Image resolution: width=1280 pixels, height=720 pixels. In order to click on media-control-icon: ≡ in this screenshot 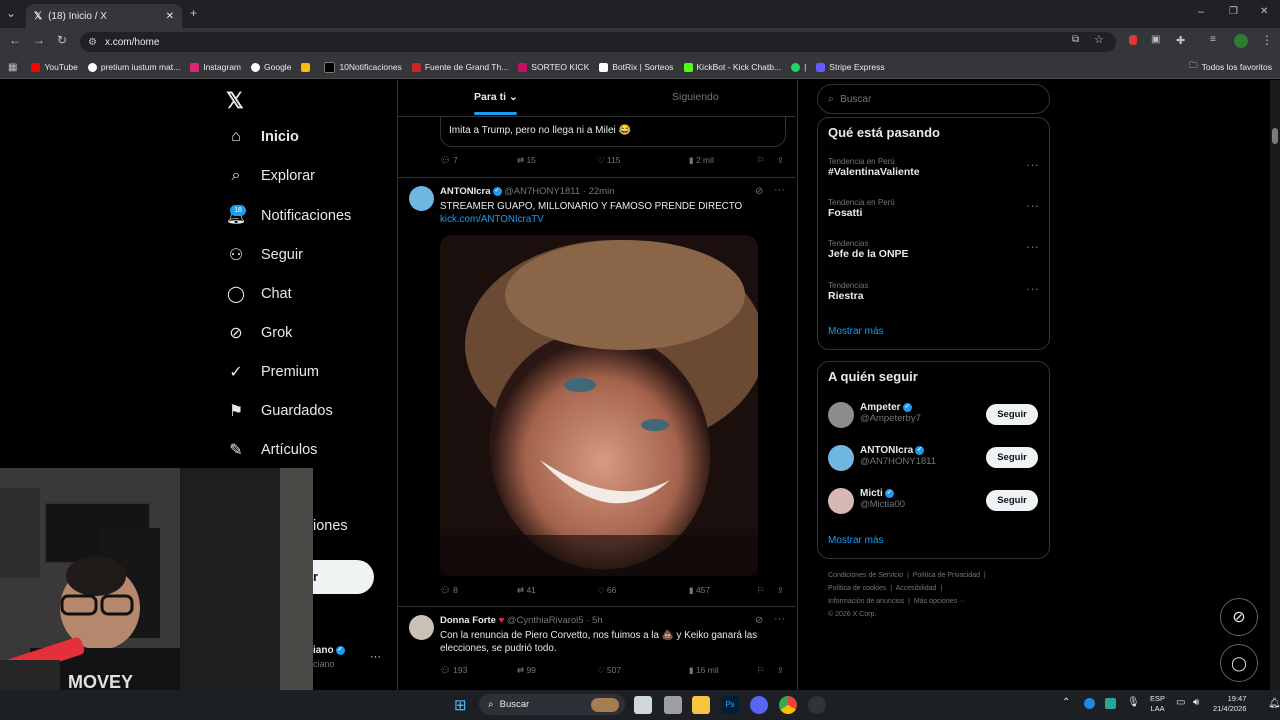, I will do `click(1213, 39)`.